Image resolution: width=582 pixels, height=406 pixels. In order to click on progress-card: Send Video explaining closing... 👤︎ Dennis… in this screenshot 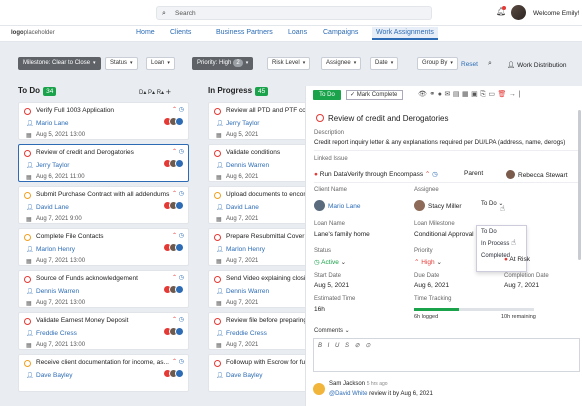, I will do `click(263, 289)`.